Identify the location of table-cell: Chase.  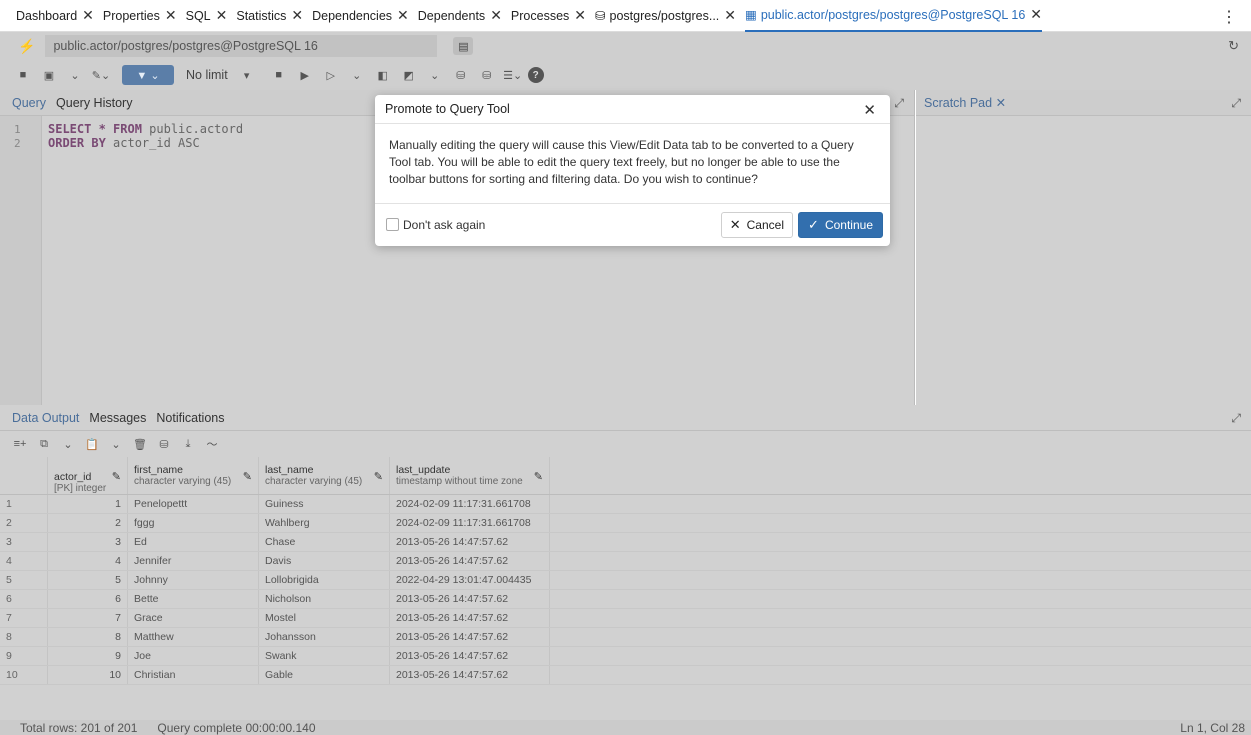
(324, 542).